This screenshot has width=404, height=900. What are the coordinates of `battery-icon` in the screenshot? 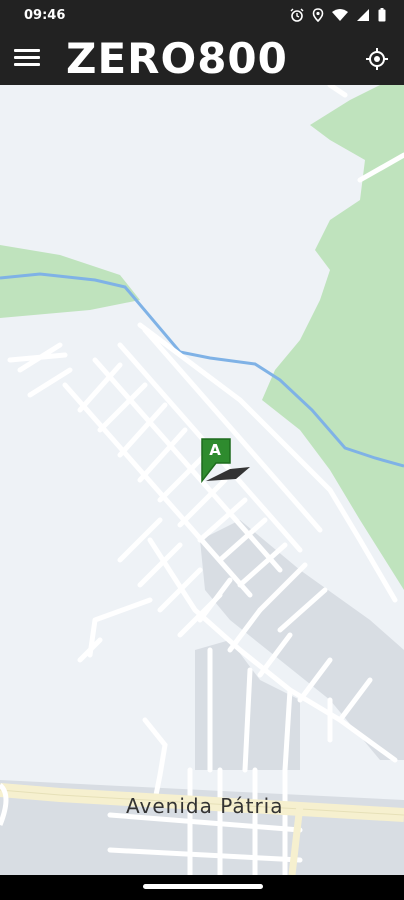 It's located at (382, 15).